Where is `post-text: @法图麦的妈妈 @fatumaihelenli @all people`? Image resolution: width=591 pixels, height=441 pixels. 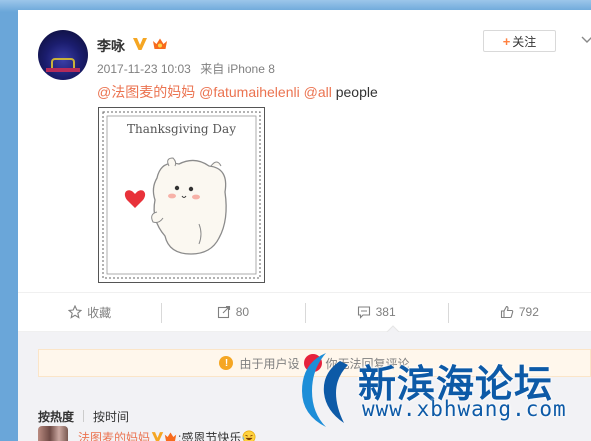 post-text: @法图麦的妈妈 @fatumaihelenli @all people is located at coordinates (237, 92).